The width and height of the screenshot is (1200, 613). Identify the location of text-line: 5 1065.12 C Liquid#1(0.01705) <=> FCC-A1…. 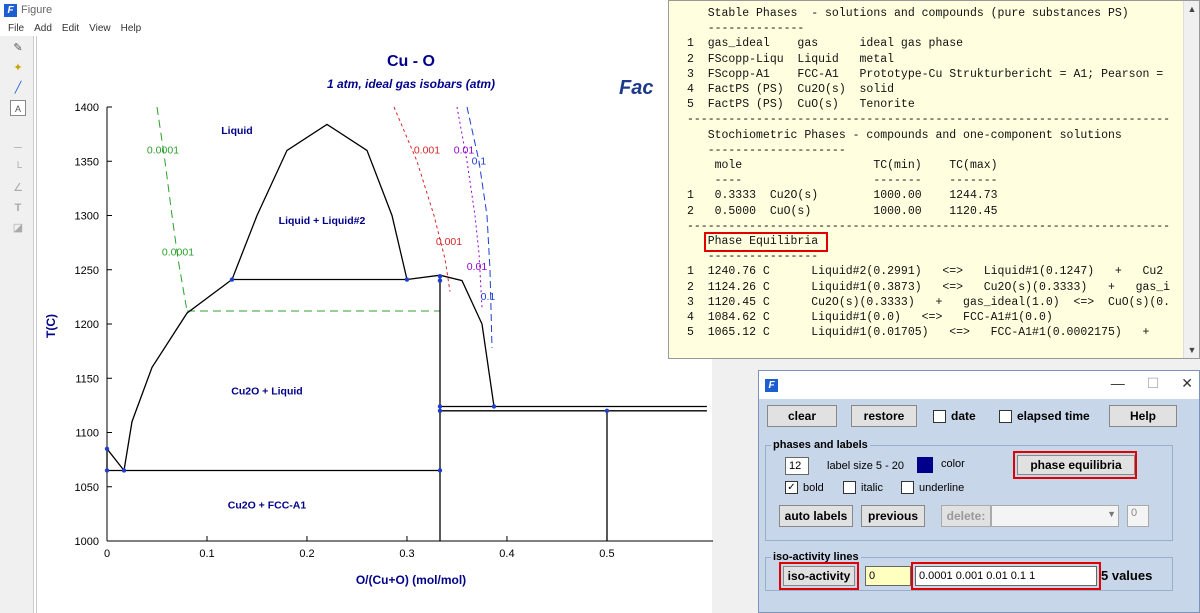
(918, 333).